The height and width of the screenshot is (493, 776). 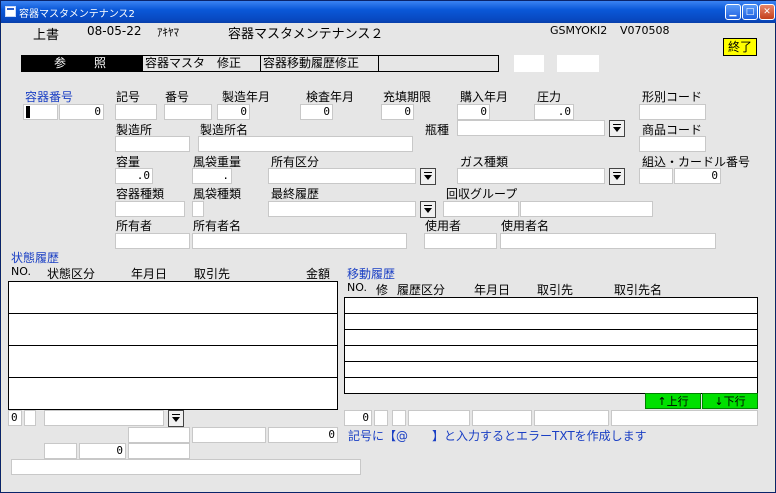 What do you see at coordinates (497, 436) in the screenshot?
I see `error-txt-hint: 記号に【@ 】と入力するとエラーTXTを作成します` at bounding box center [497, 436].